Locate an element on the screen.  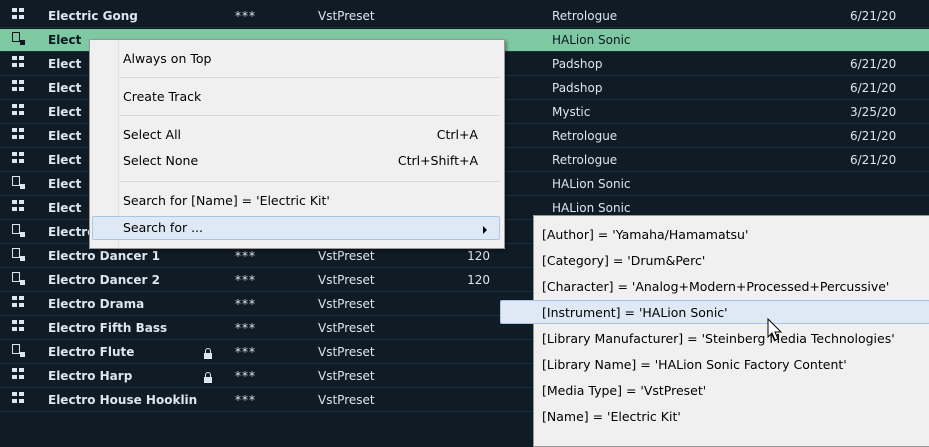
submenu-item: [Instrument] = 'HALion Sonic' is located at coordinates (735, 313).